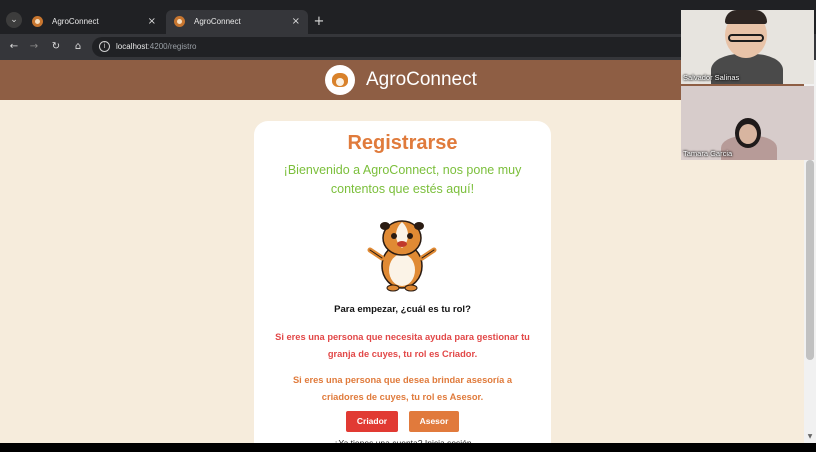 Image resolution: width=816 pixels, height=452 pixels. I want to click on video-tile-tamara: Tamara Garcia, so click(747, 123).